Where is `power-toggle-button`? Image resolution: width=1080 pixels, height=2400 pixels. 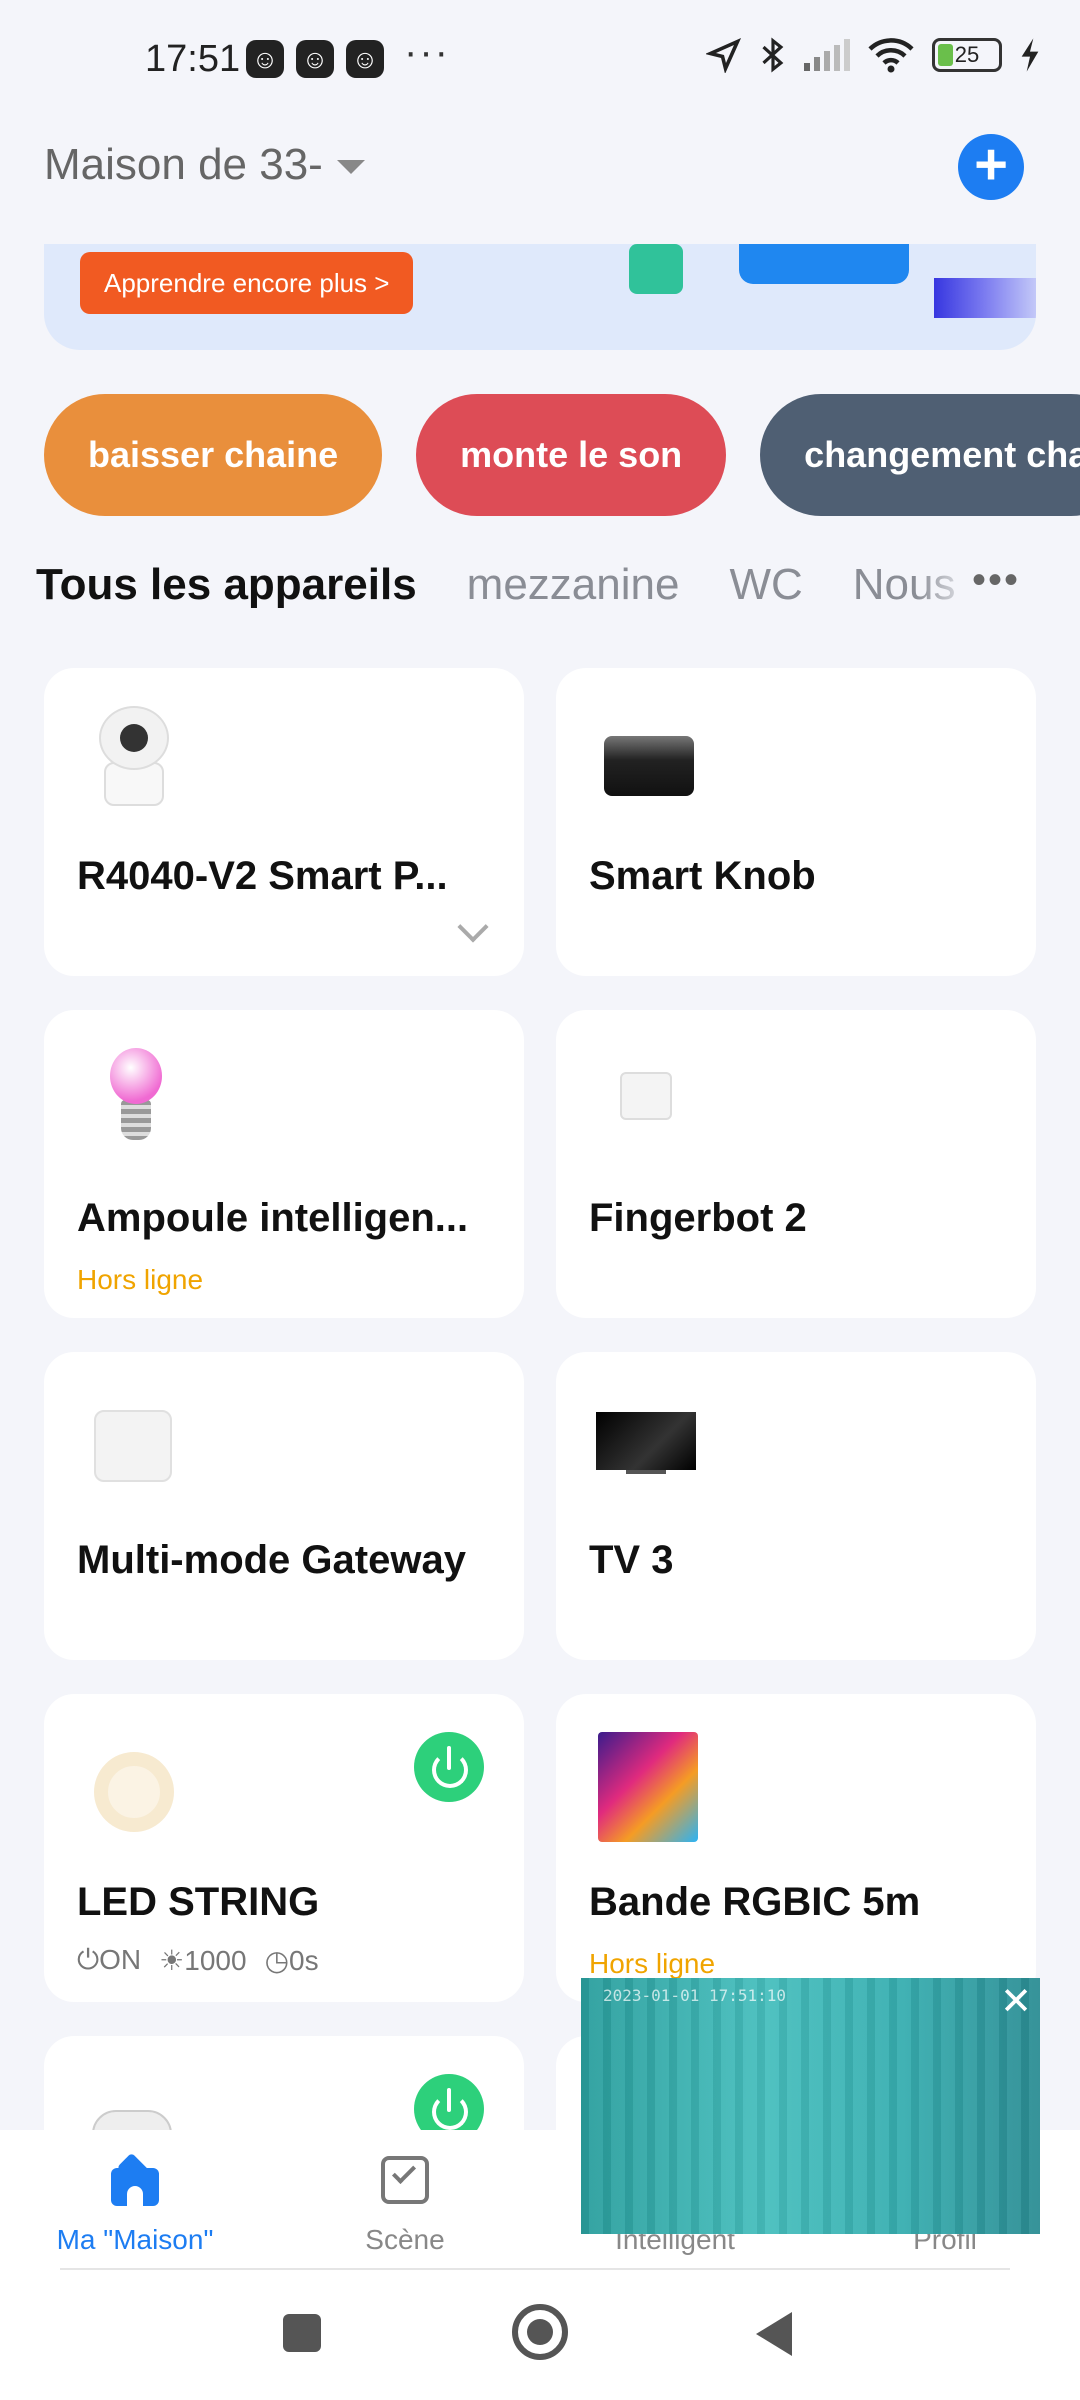 power-toggle-button is located at coordinates (449, 1767).